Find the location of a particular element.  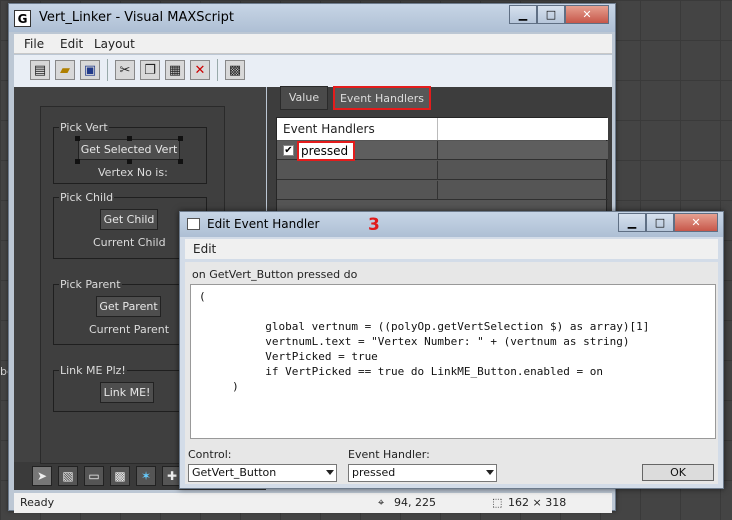

group-label: Link ME Plz! is located at coordinates (93, 370).